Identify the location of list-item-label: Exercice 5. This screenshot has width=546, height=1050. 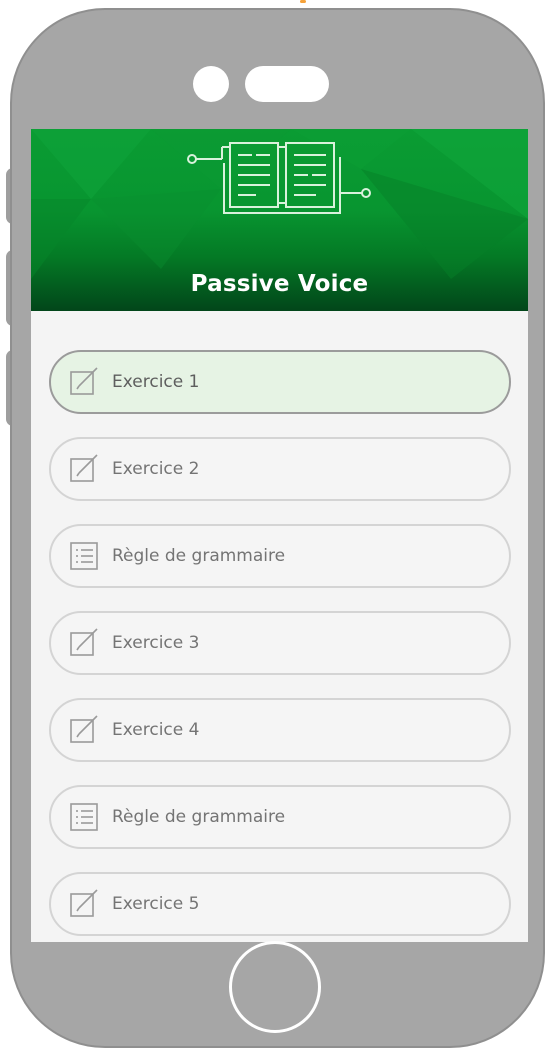
(156, 904).